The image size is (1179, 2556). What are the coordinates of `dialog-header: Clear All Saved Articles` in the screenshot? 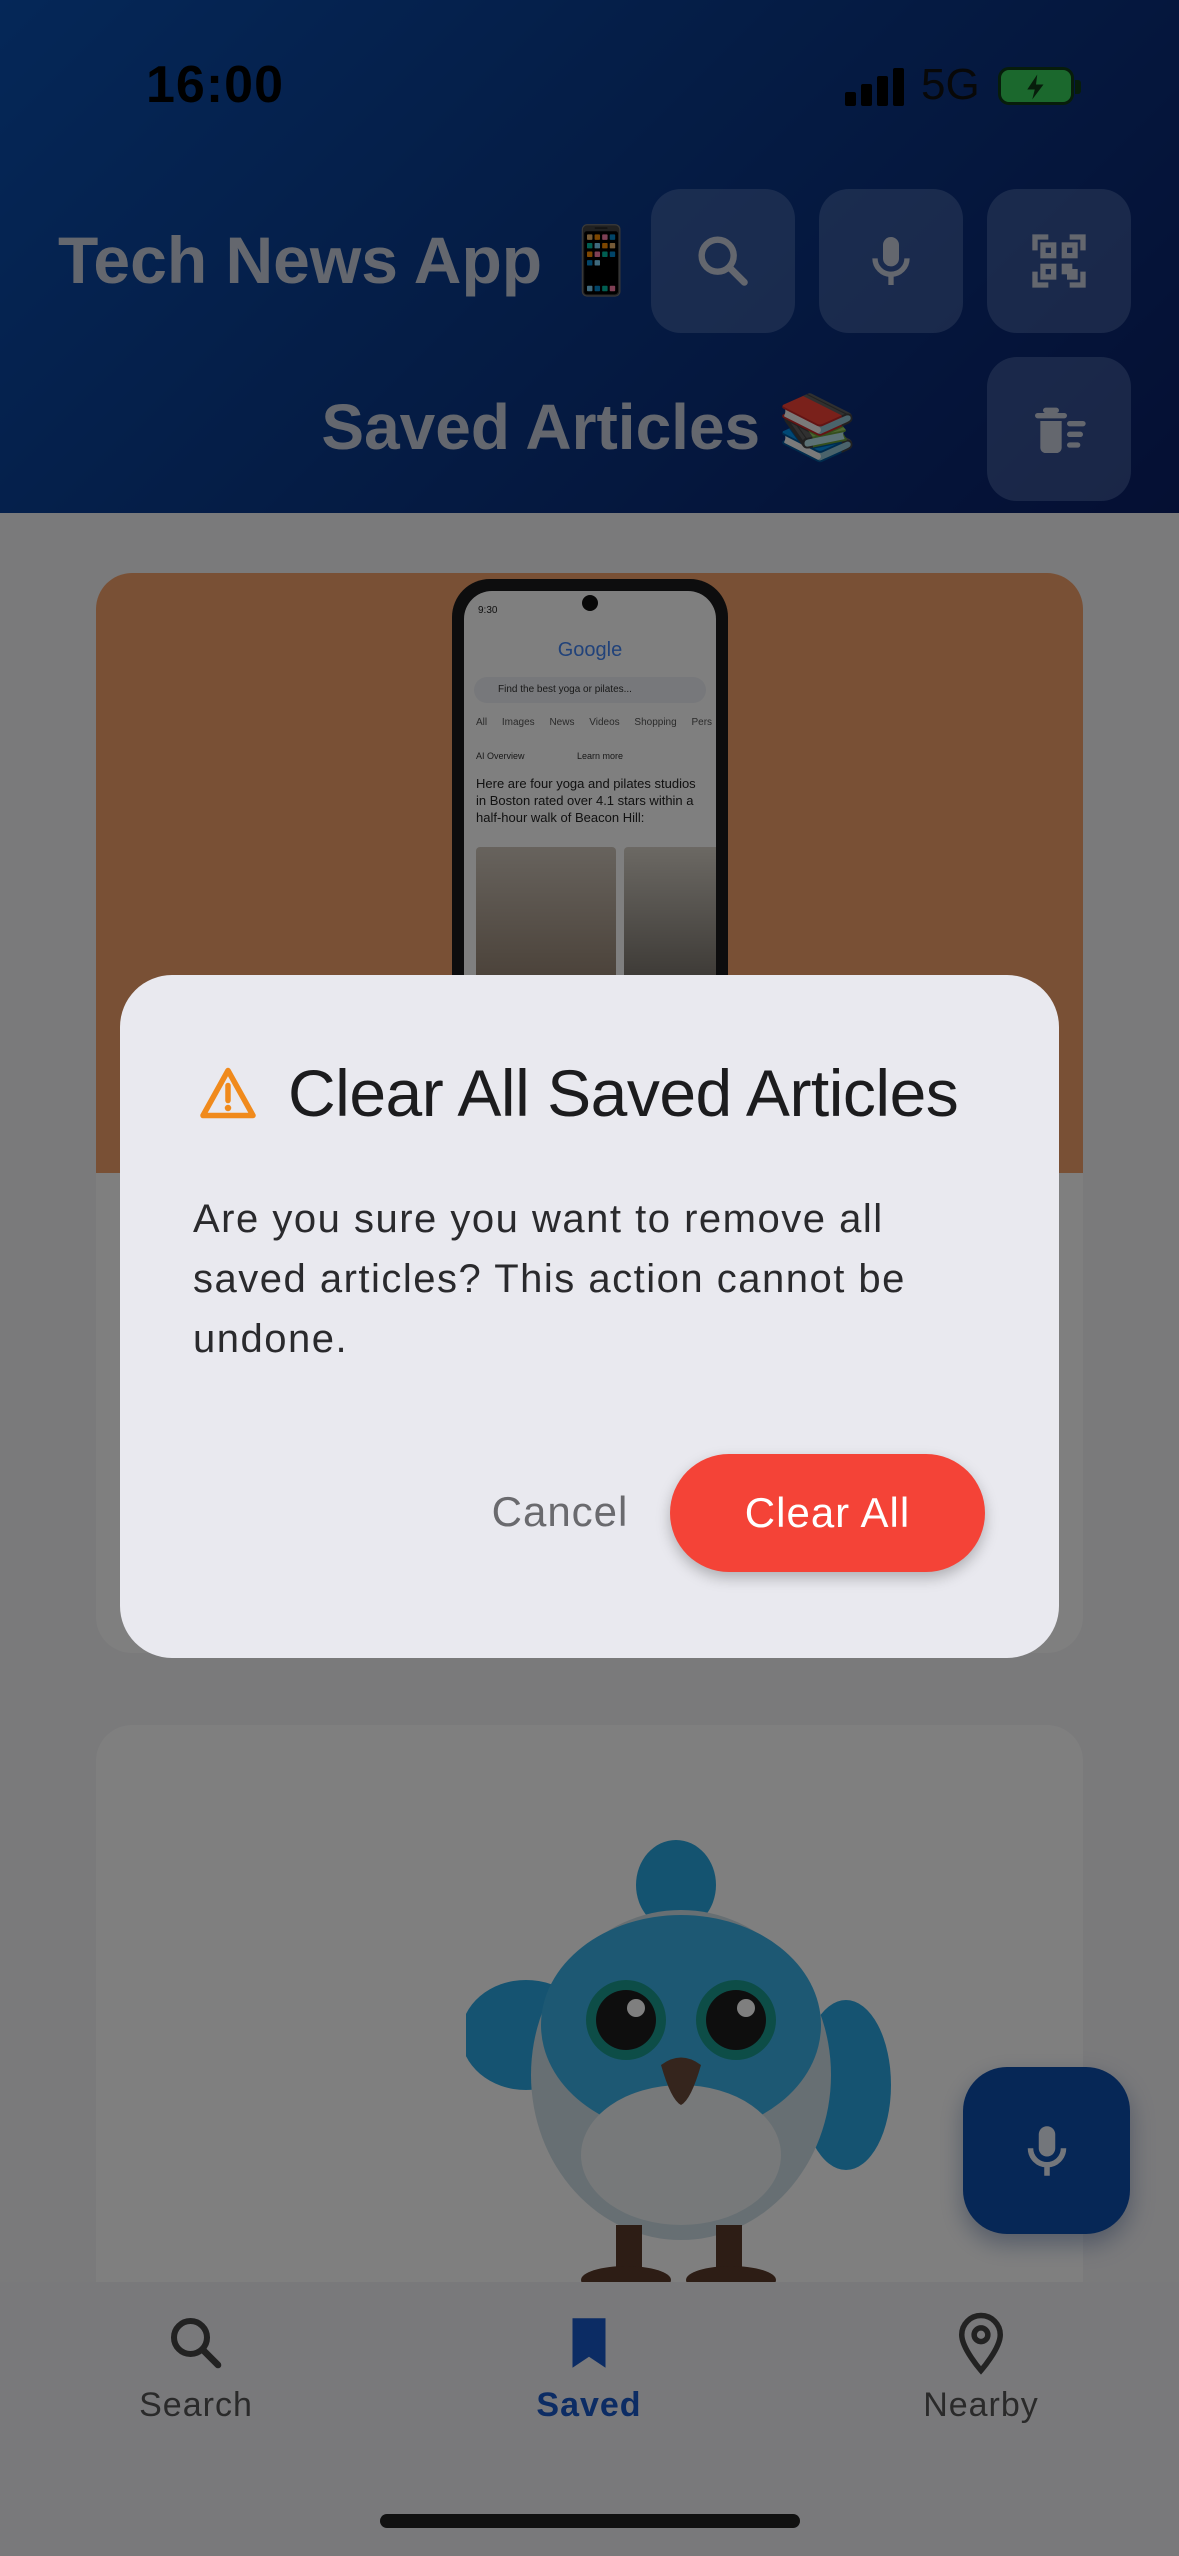 It's located at (578, 1093).